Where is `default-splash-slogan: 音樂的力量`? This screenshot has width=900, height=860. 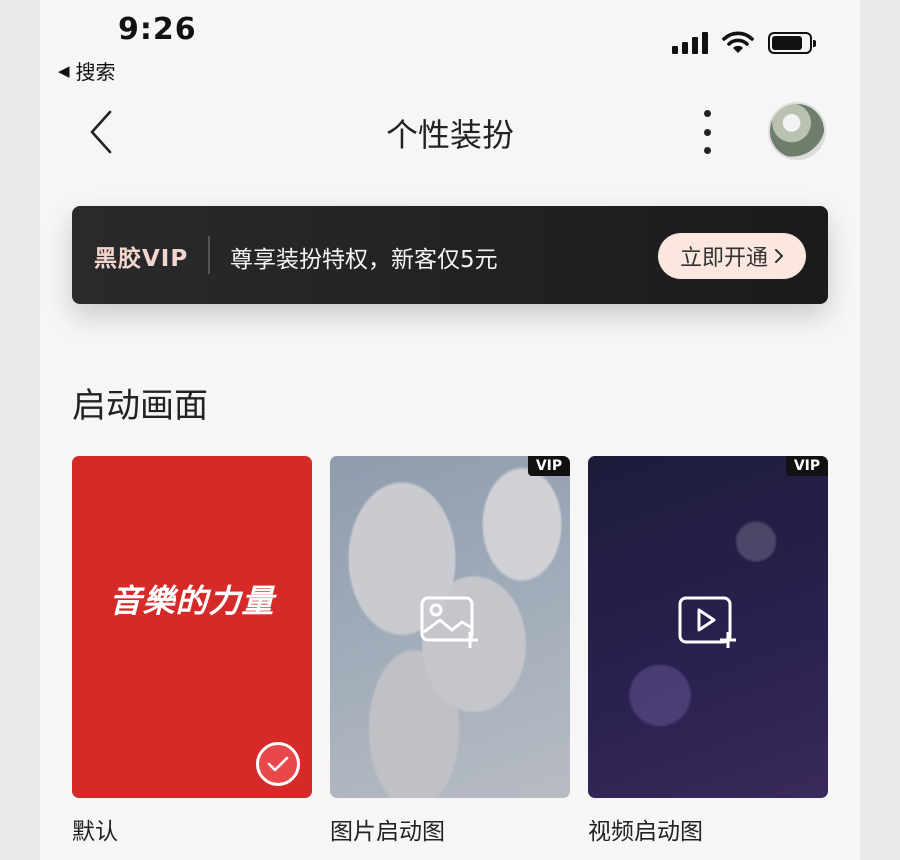 default-splash-slogan: 音樂的力量 is located at coordinates (192, 601).